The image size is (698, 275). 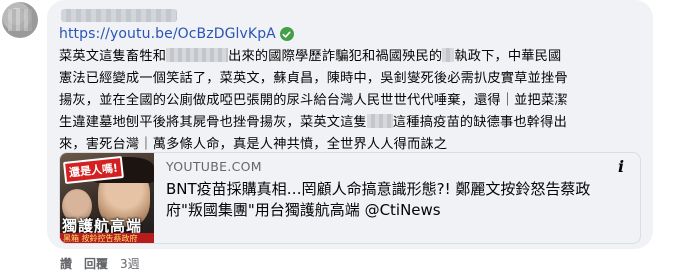 I want to click on video-thumbnail: 還是人嗎! 獨護航高端 黑箱 按鈴控告蔡政府, so click(x=107, y=198).